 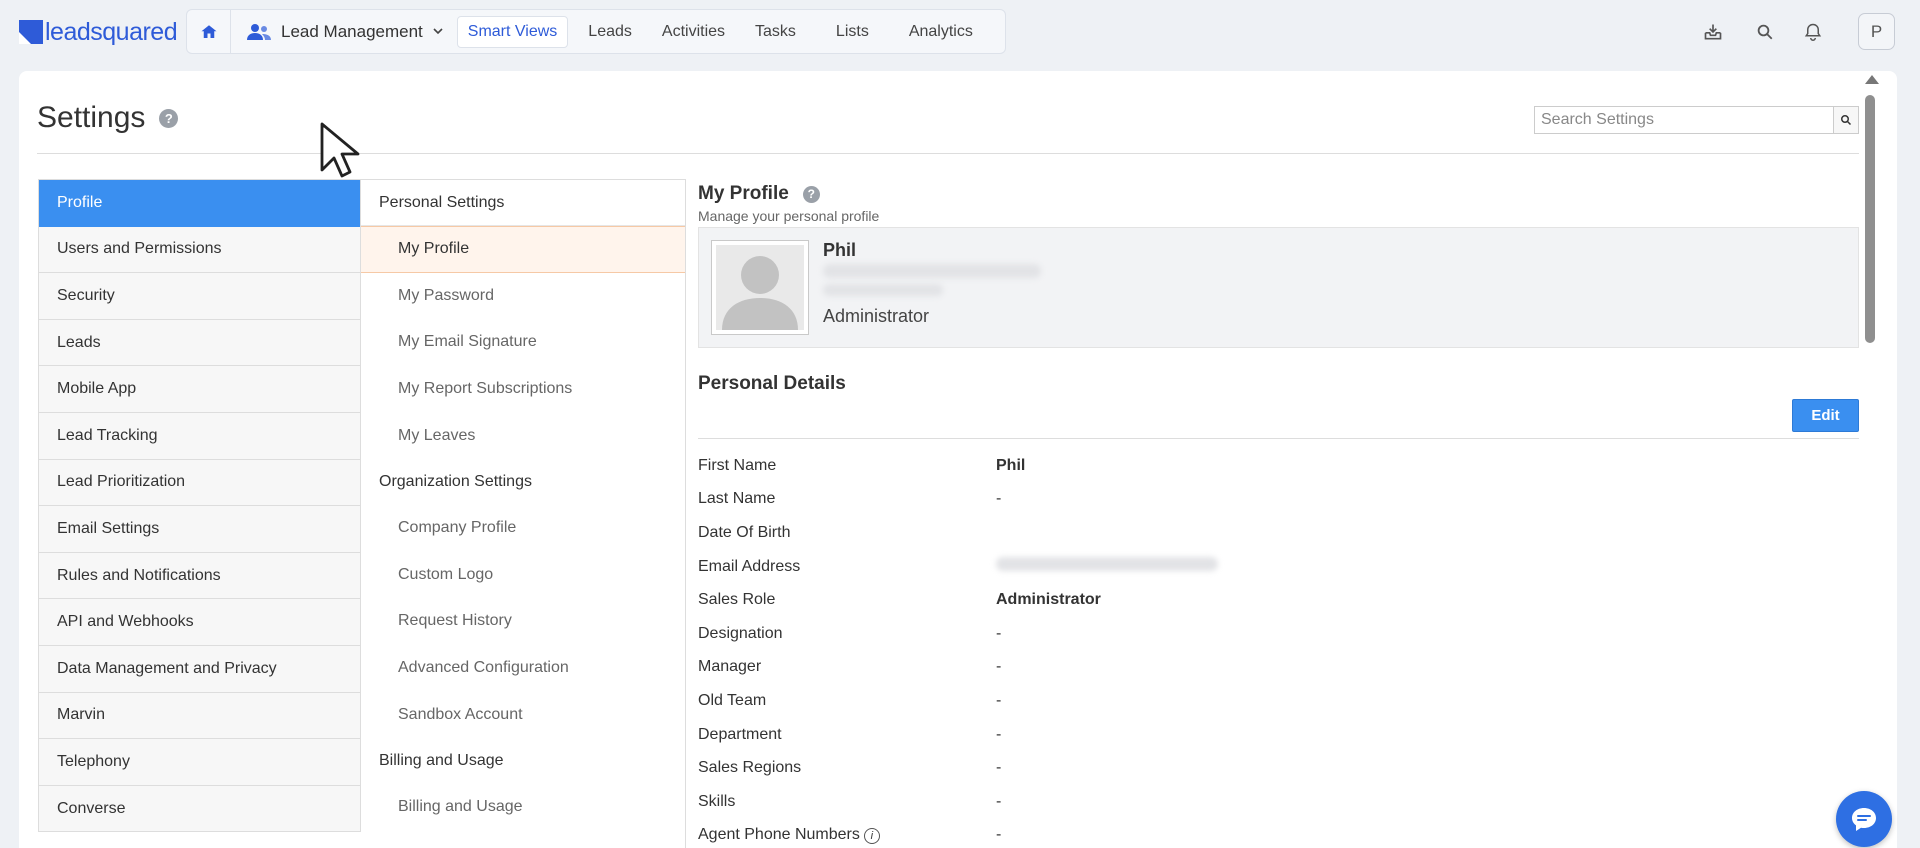 I want to click on menu-item-security: Security, so click(x=199, y=296).